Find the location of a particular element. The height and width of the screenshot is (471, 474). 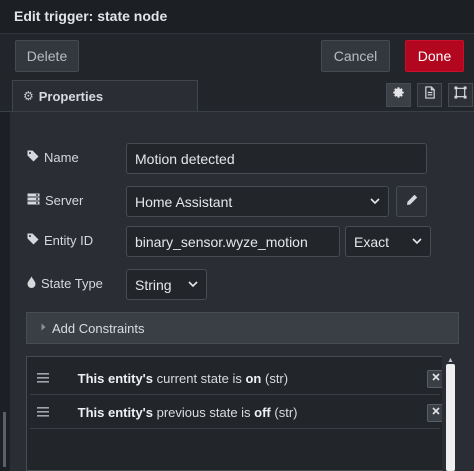

entity-id-input: binary_sensor.wyze_motion is located at coordinates (233, 241).